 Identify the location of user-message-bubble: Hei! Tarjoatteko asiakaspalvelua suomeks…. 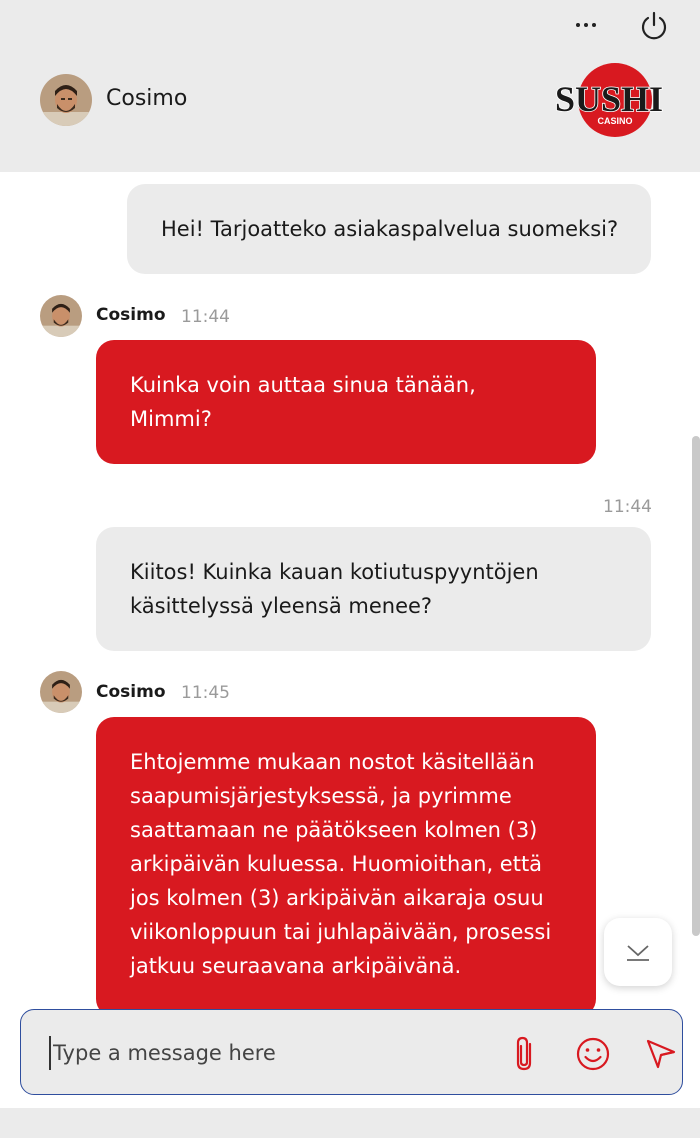
(389, 229).